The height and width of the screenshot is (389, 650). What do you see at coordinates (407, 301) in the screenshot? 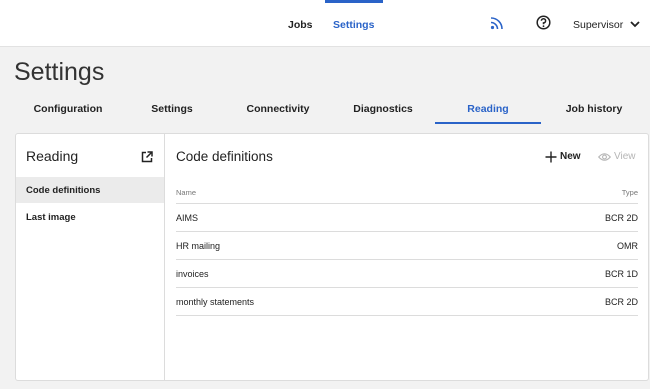
I see `table-row: monthly statements BCR 2D` at bounding box center [407, 301].